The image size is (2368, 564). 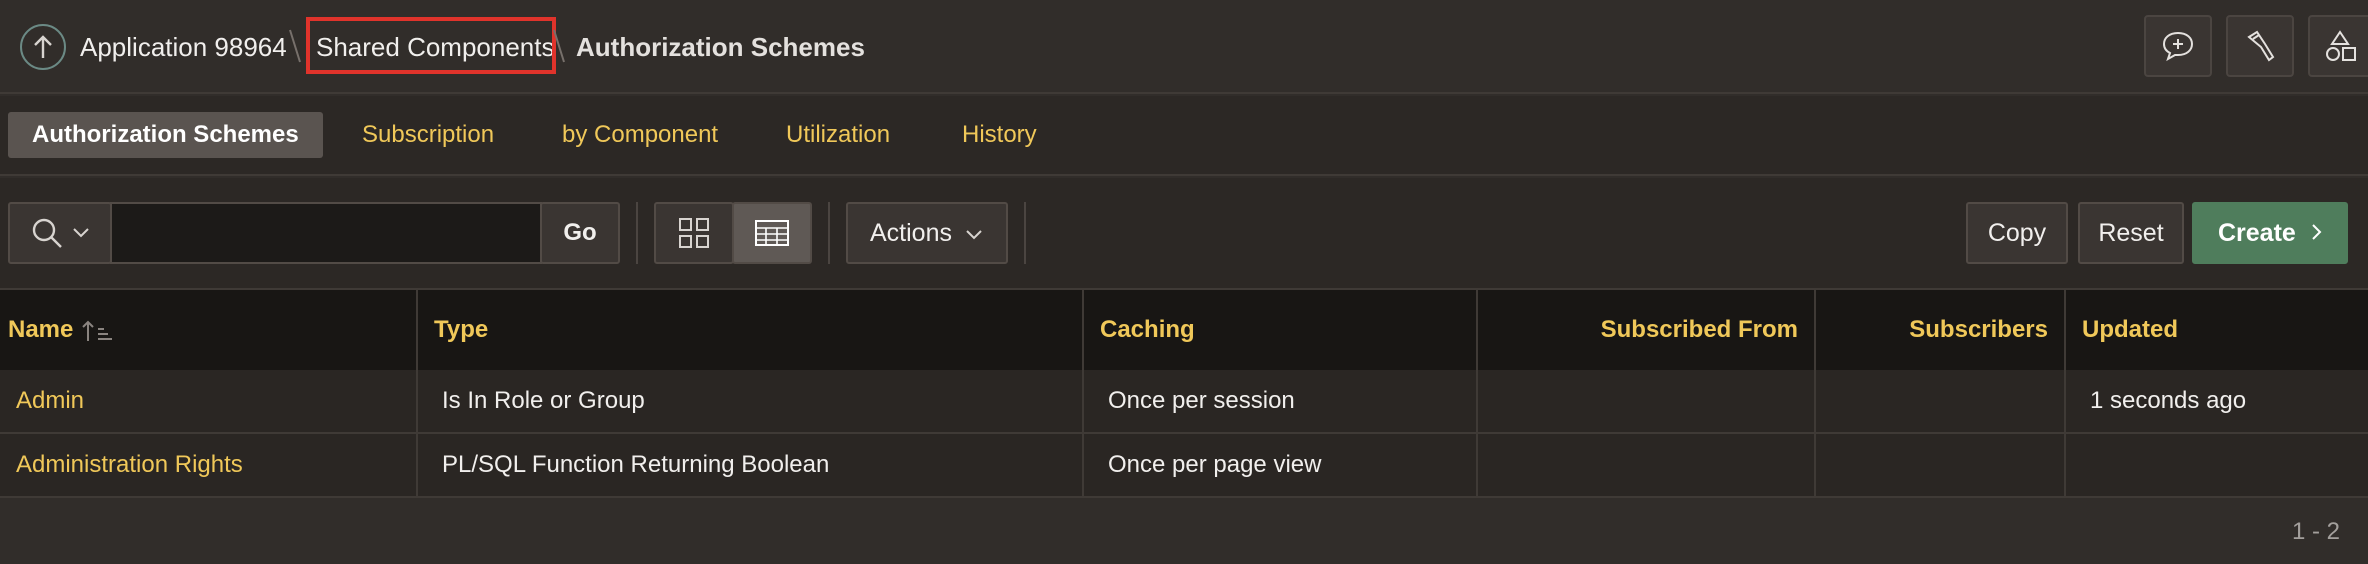 What do you see at coordinates (183, 47) in the screenshot?
I see `breadcrumb-application: Application 98964` at bounding box center [183, 47].